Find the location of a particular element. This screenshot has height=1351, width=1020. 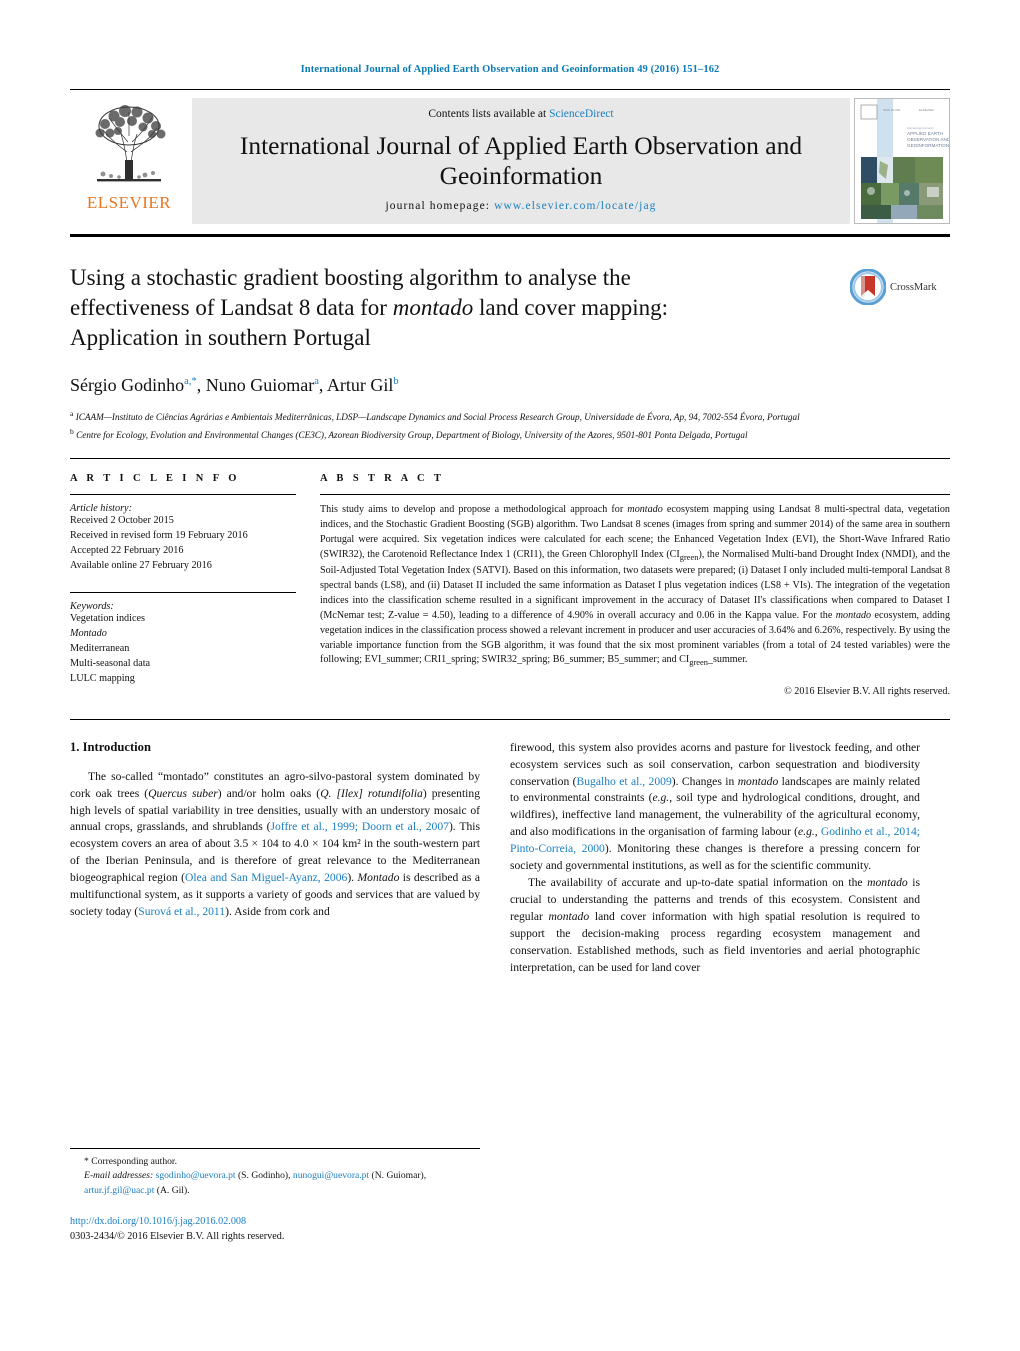

crossmark-badge: CrossMark is located at coordinates (900, 287).